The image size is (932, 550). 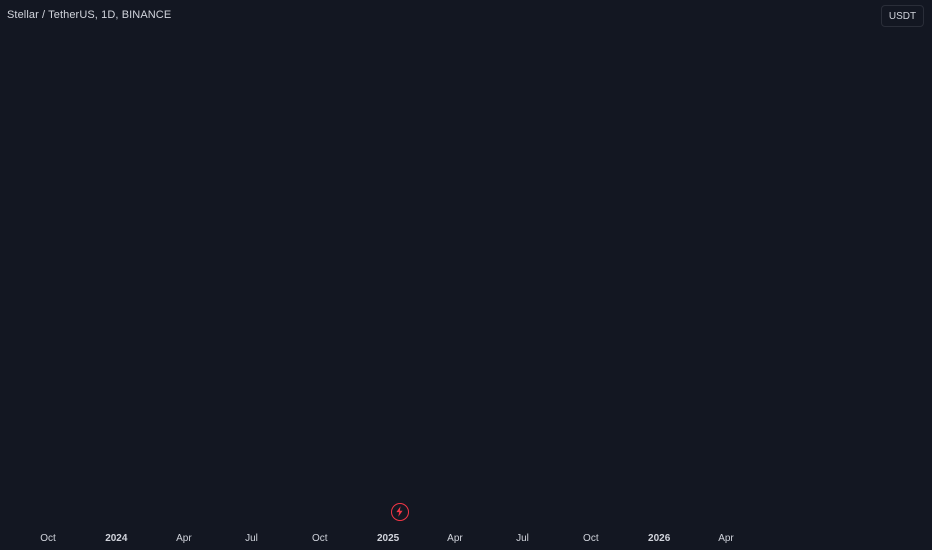 What do you see at coordinates (116, 538) in the screenshot?
I see `x-tick-label: 2024` at bounding box center [116, 538].